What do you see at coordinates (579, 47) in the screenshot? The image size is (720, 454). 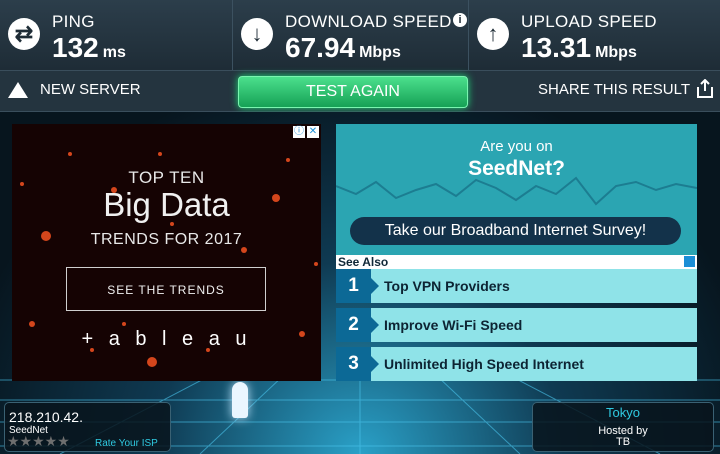 I see `upload-value: 13.31 Mbps` at bounding box center [579, 47].